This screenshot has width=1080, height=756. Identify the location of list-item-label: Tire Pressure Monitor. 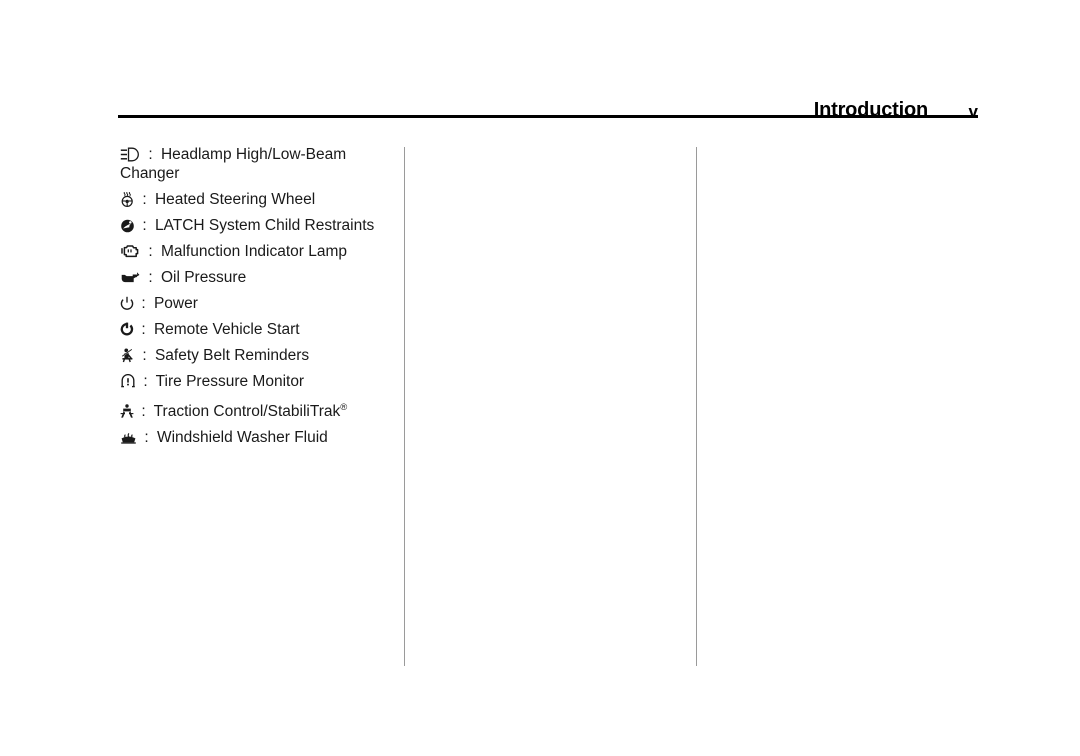
(230, 381).